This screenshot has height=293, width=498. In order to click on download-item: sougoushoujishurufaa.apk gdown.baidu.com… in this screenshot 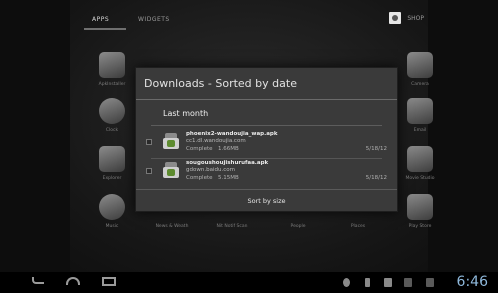, I will do `click(266, 172)`.